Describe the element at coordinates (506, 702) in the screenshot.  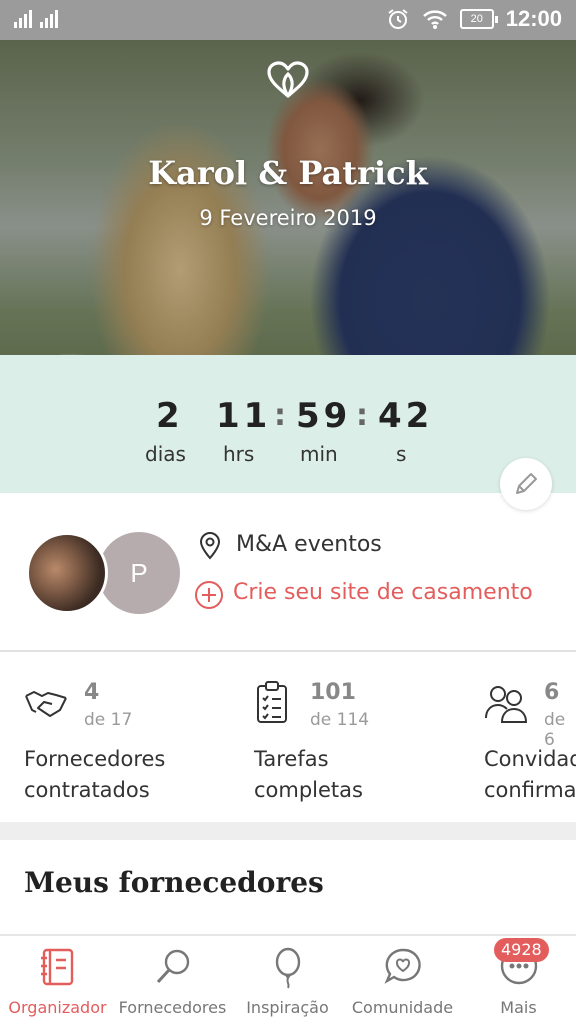
I see `guests-icon` at that location.